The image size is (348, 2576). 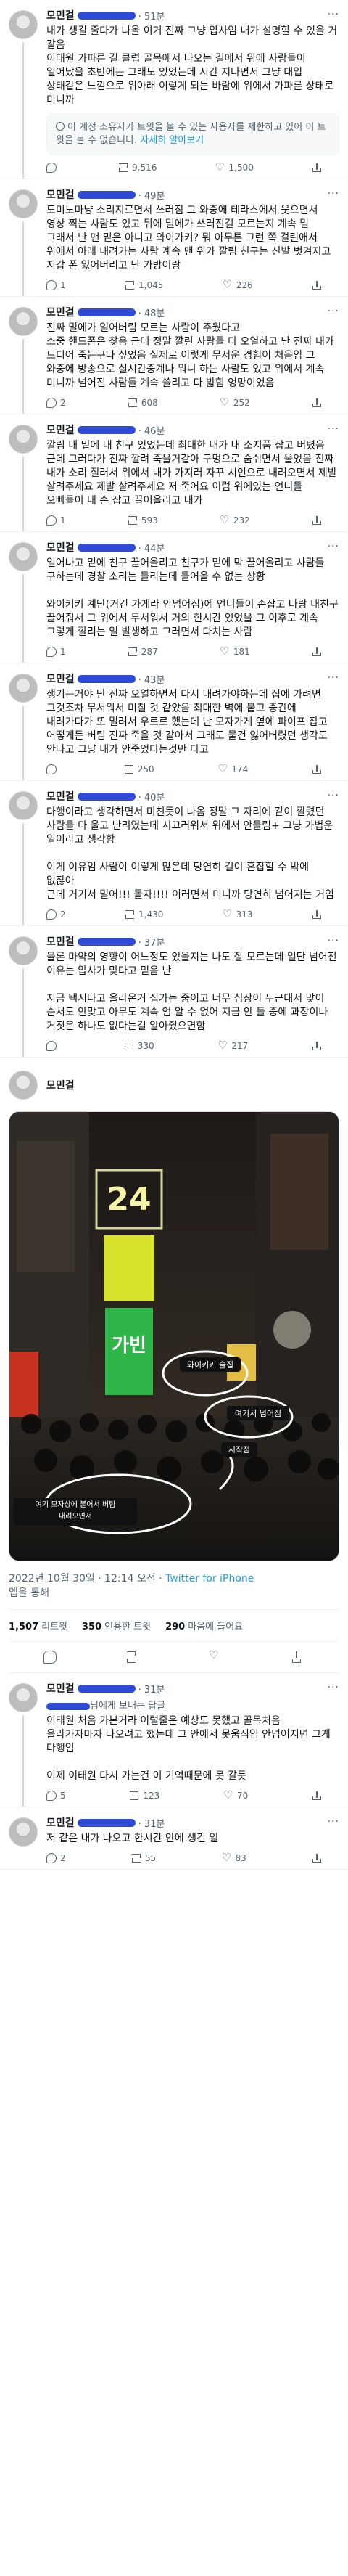 What do you see at coordinates (144, 285) in the screenshot?
I see `retweet-button: 1,045` at bounding box center [144, 285].